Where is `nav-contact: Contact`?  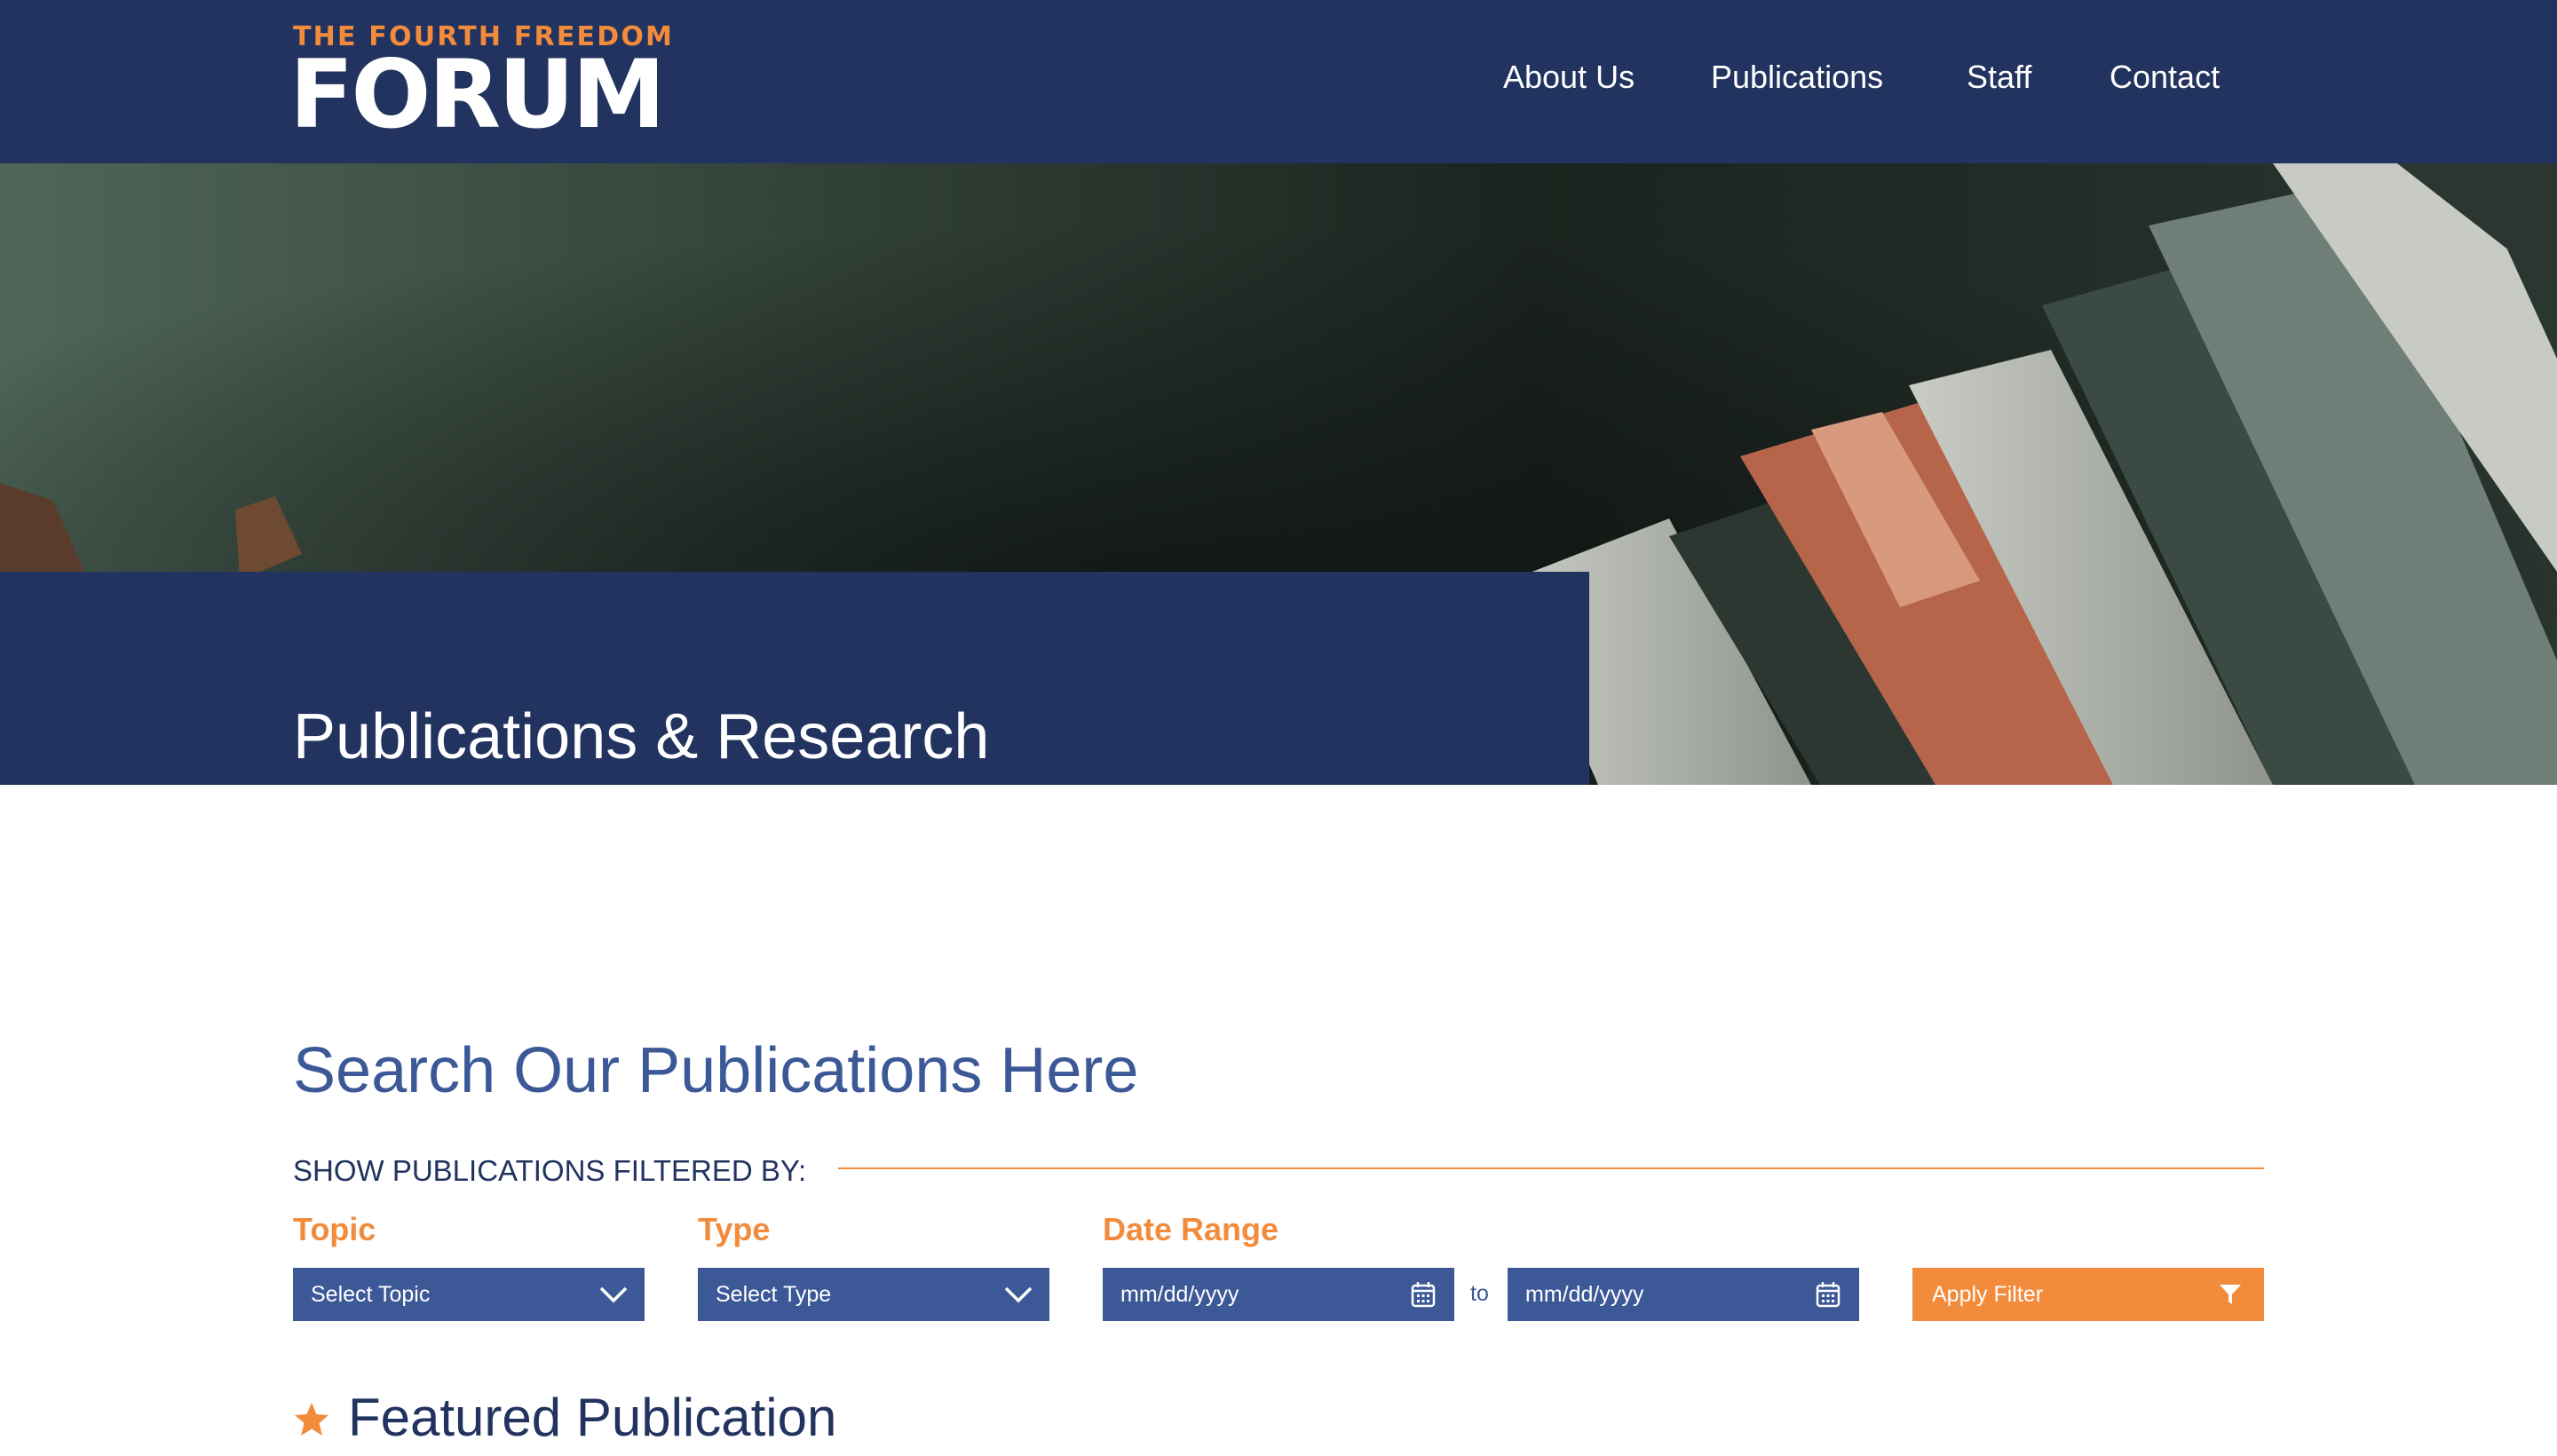
nav-contact: Contact is located at coordinates (2165, 77).